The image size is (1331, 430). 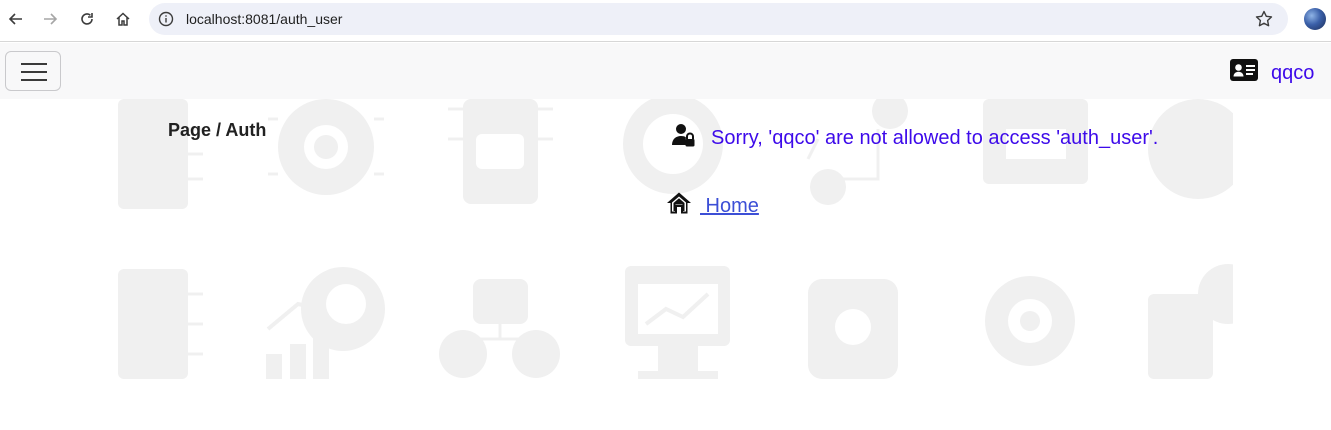 I want to click on browser-toolbar: localhost:8081/auth_user, so click(x=665, y=21).